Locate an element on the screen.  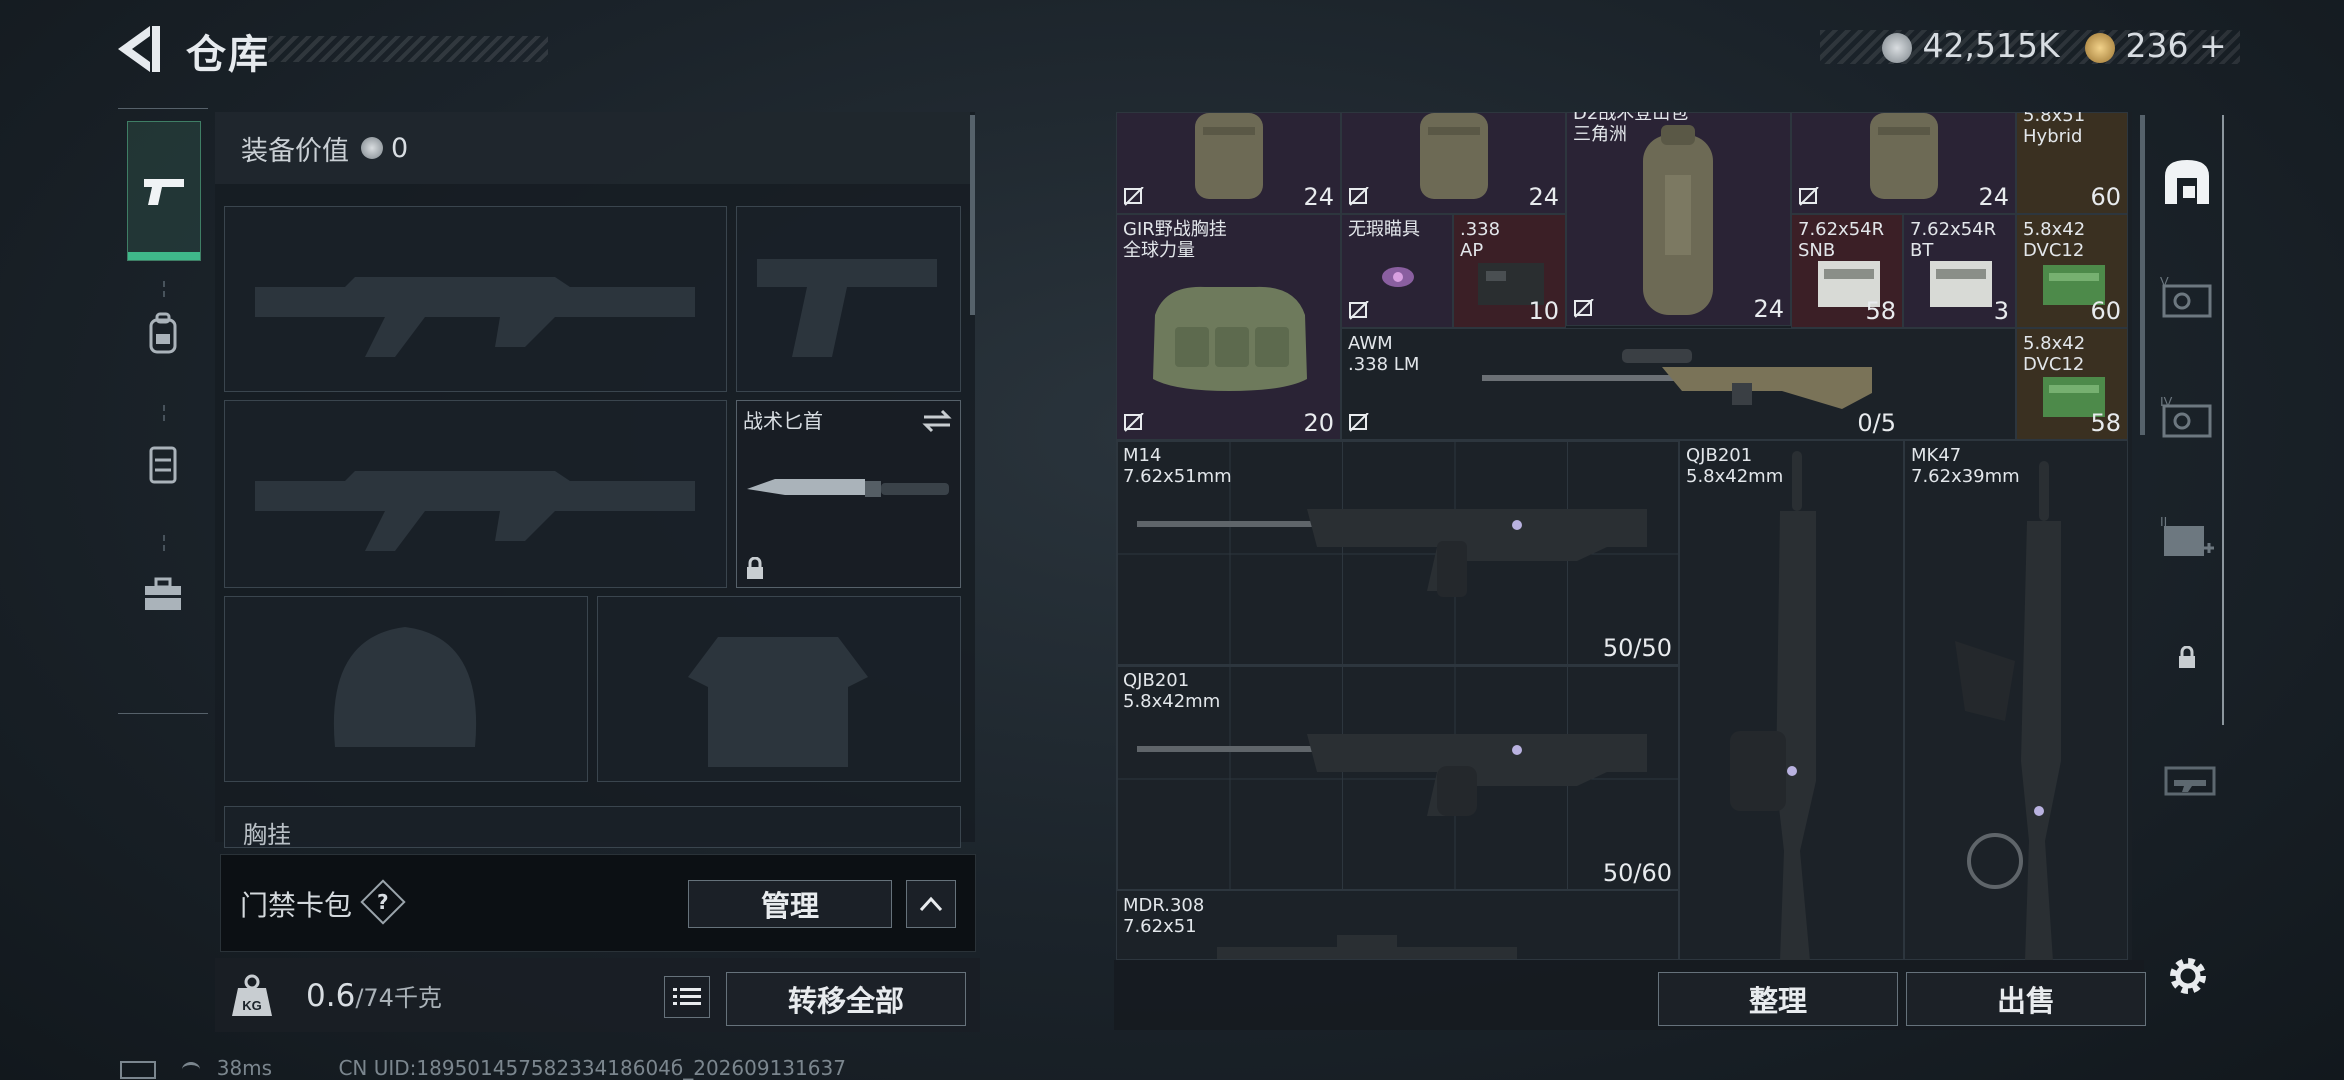
storage-weapon: MK47 7.62x39mm is located at coordinates (2016, 700).